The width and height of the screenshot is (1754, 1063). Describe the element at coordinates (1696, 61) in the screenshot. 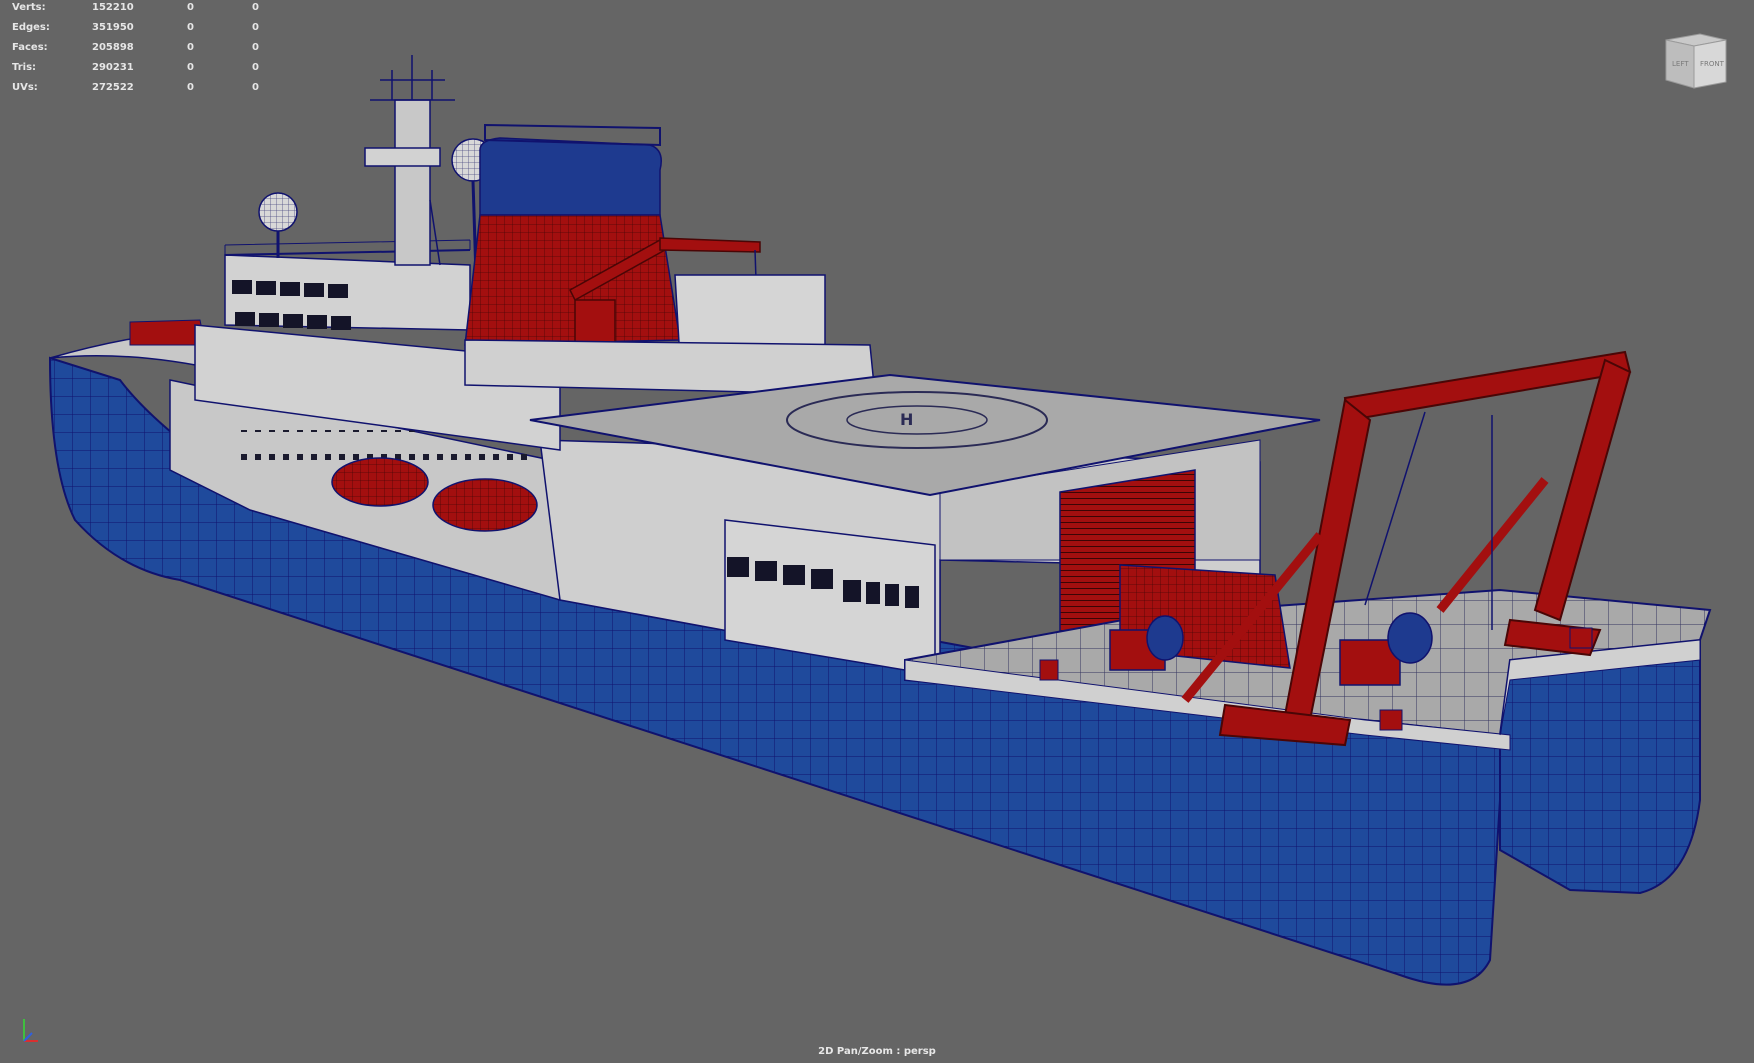

I see `view-cube: LEFT FRONT` at that location.